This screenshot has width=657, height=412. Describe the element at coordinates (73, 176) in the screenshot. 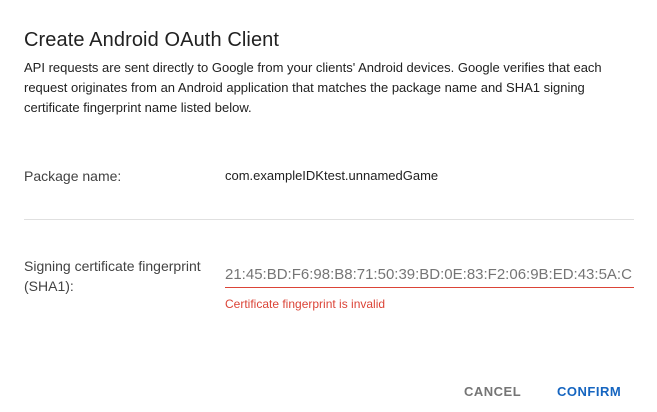

I see `package-name-label: Package name:` at that location.